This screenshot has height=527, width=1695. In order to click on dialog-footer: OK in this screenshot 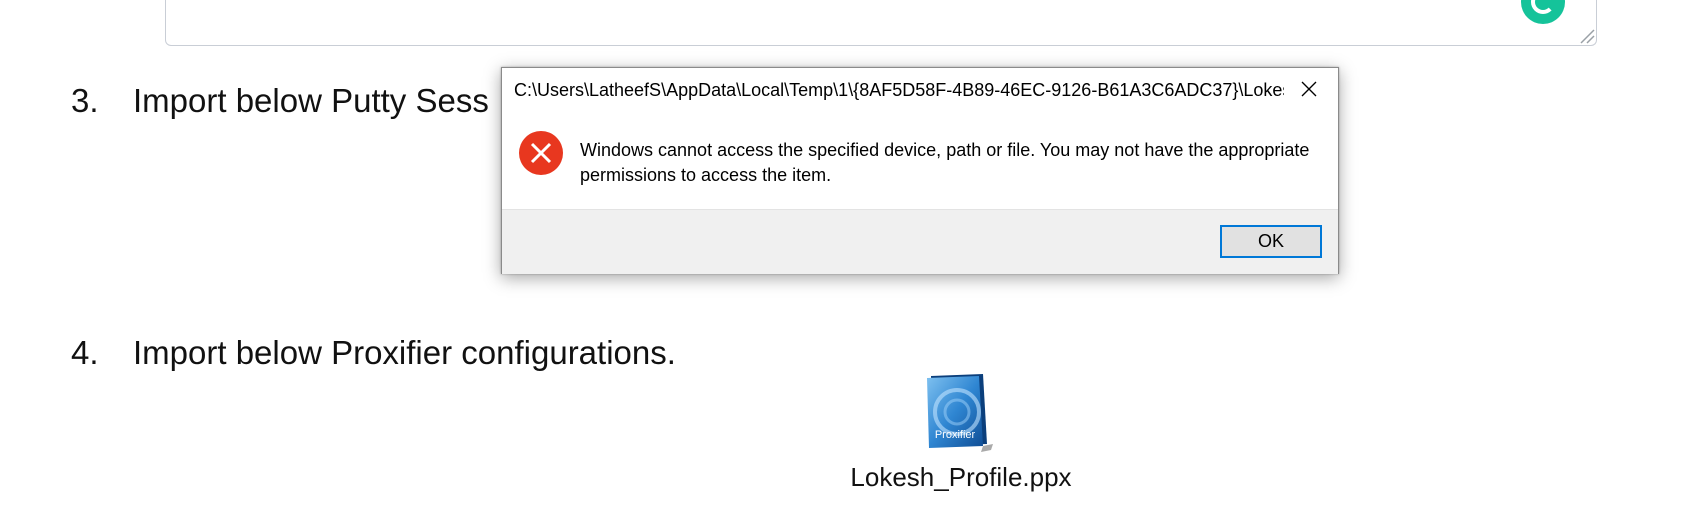, I will do `click(920, 241)`.